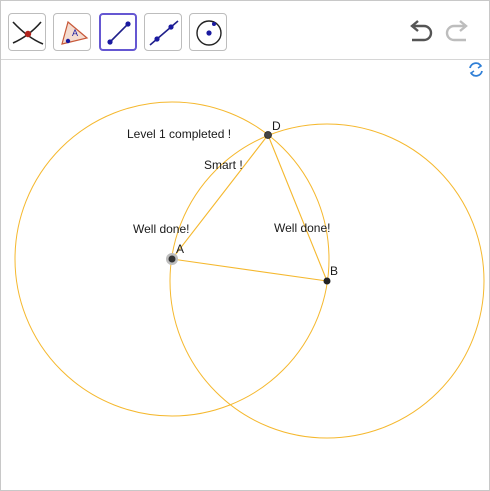 Image resolution: width=490 pixels, height=491 pixels. Describe the element at coordinates (172, 259) in the screenshot. I see `point-a` at that location.